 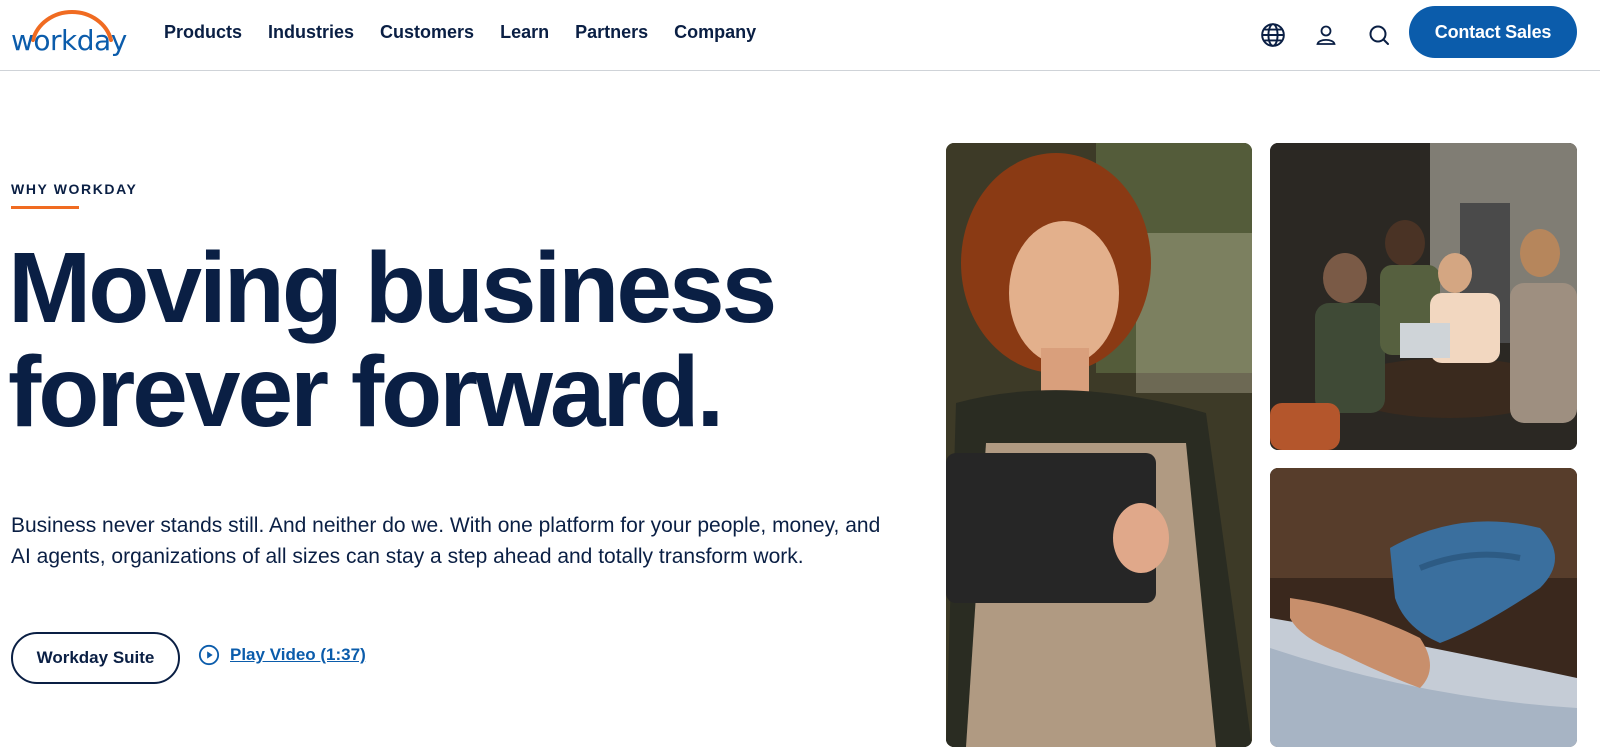 I want to click on gloved-hand-holding-hand-photo, so click(x=1423, y=607).